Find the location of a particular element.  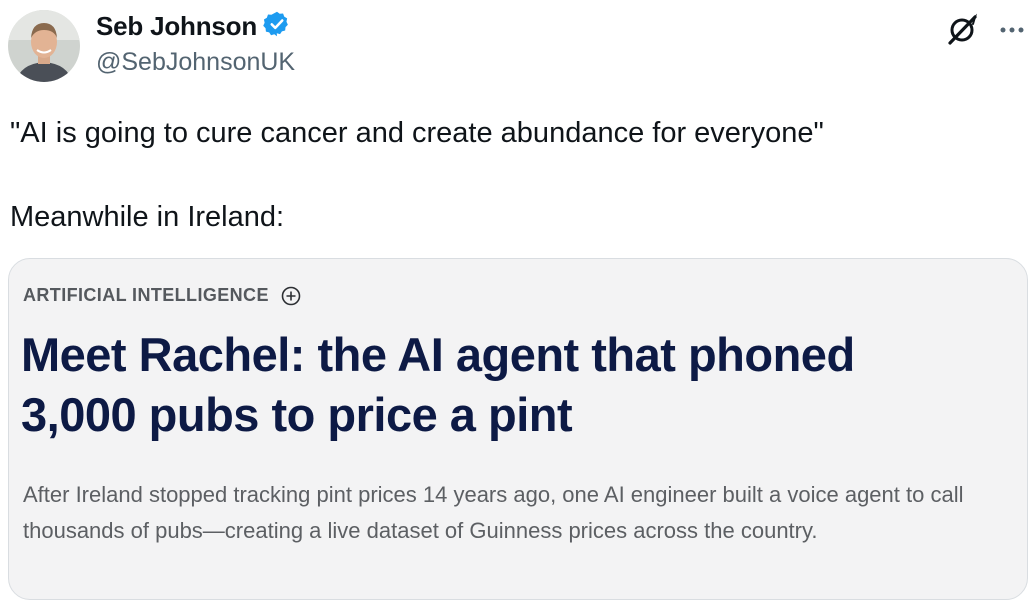

card-category-row: ARTIFICIAL INTELLIGENCE is located at coordinates (162, 295).